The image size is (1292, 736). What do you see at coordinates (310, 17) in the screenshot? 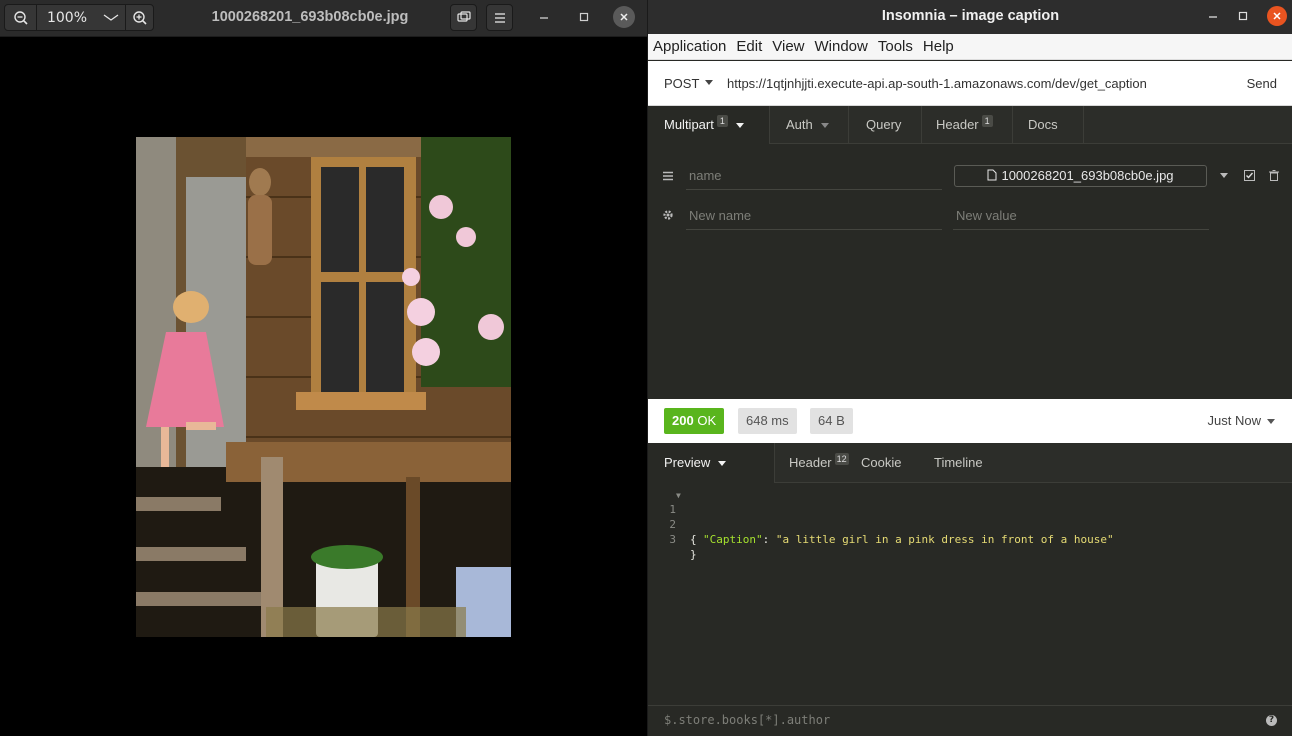
I see `viewer-file-title: 1000268201_693b08cb0e.jpg` at bounding box center [310, 17].